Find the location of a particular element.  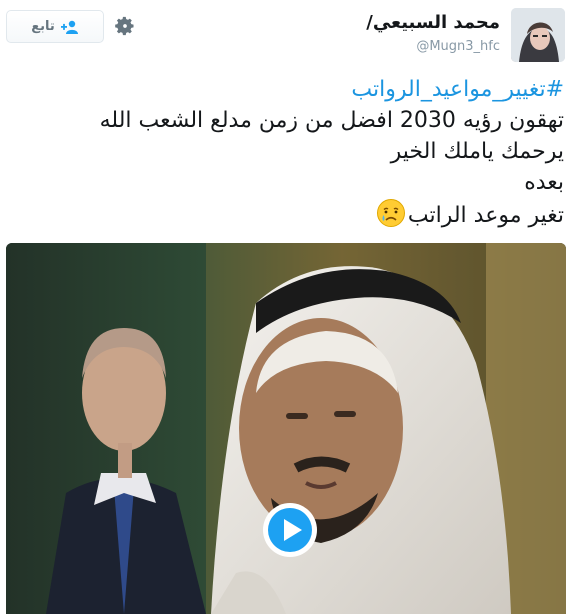

display-name: محمد السبيعي/ is located at coordinates (433, 22).